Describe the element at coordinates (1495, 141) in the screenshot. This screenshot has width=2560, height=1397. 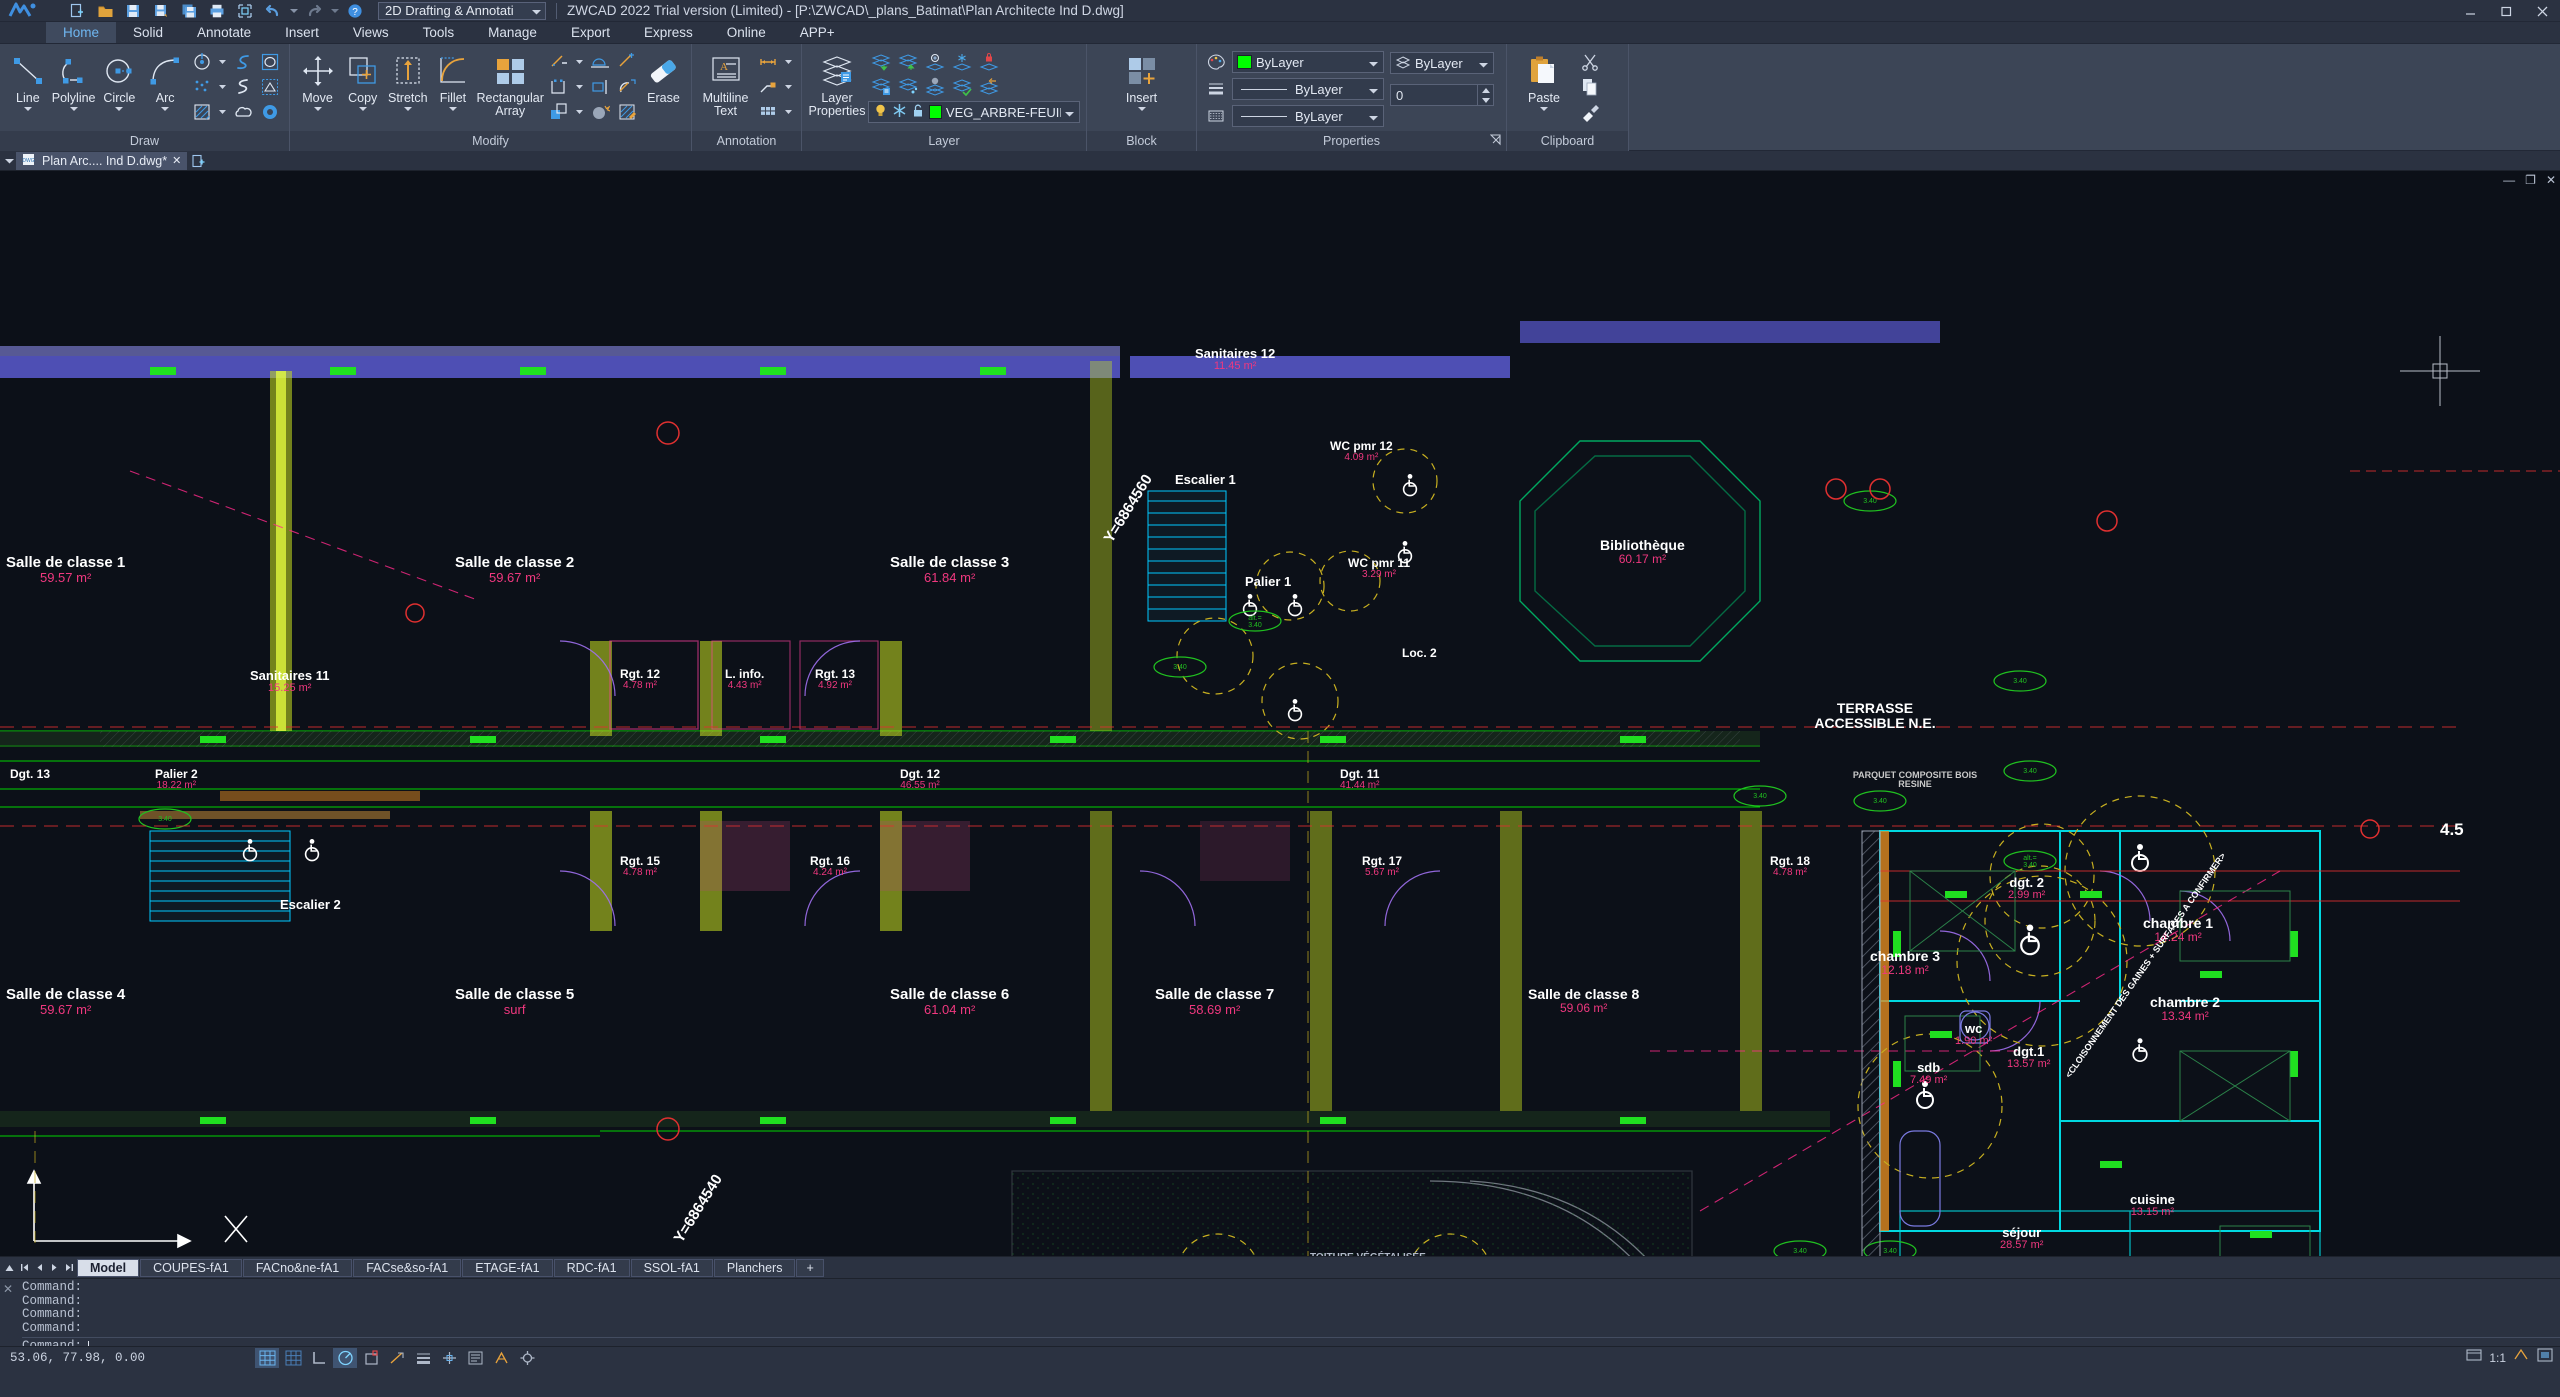
I see `properties-dialog-launcher-icon` at that location.